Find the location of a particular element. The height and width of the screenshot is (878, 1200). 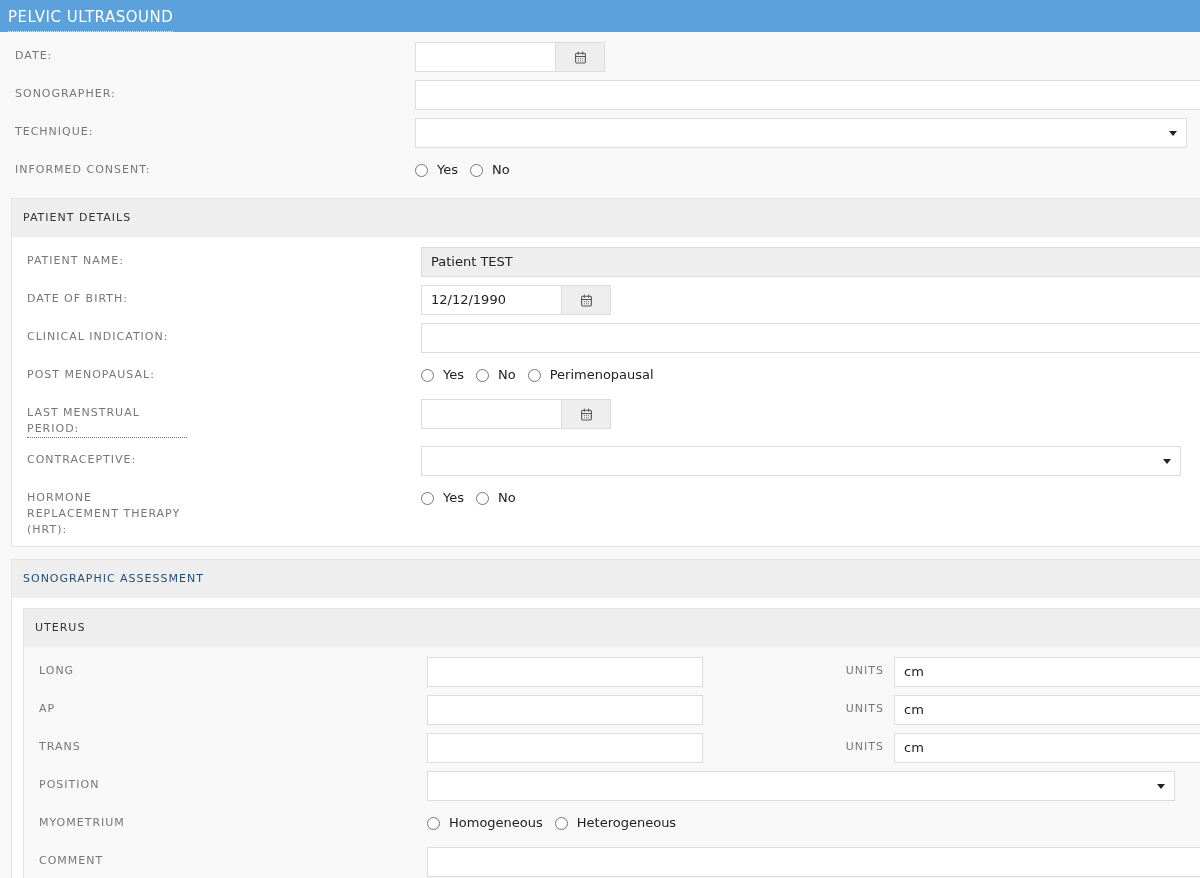

field-label: INFORMED CONSENT: is located at coordinates (83, 170).